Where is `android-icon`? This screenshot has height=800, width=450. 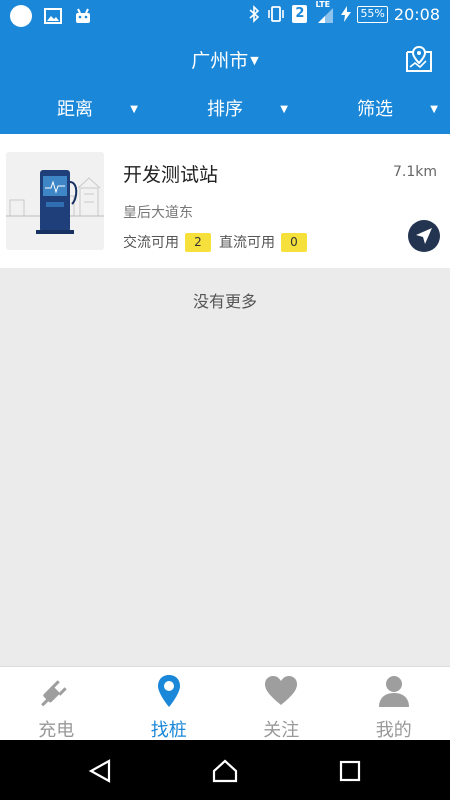 android-icon is located at coordinates (83, 15).